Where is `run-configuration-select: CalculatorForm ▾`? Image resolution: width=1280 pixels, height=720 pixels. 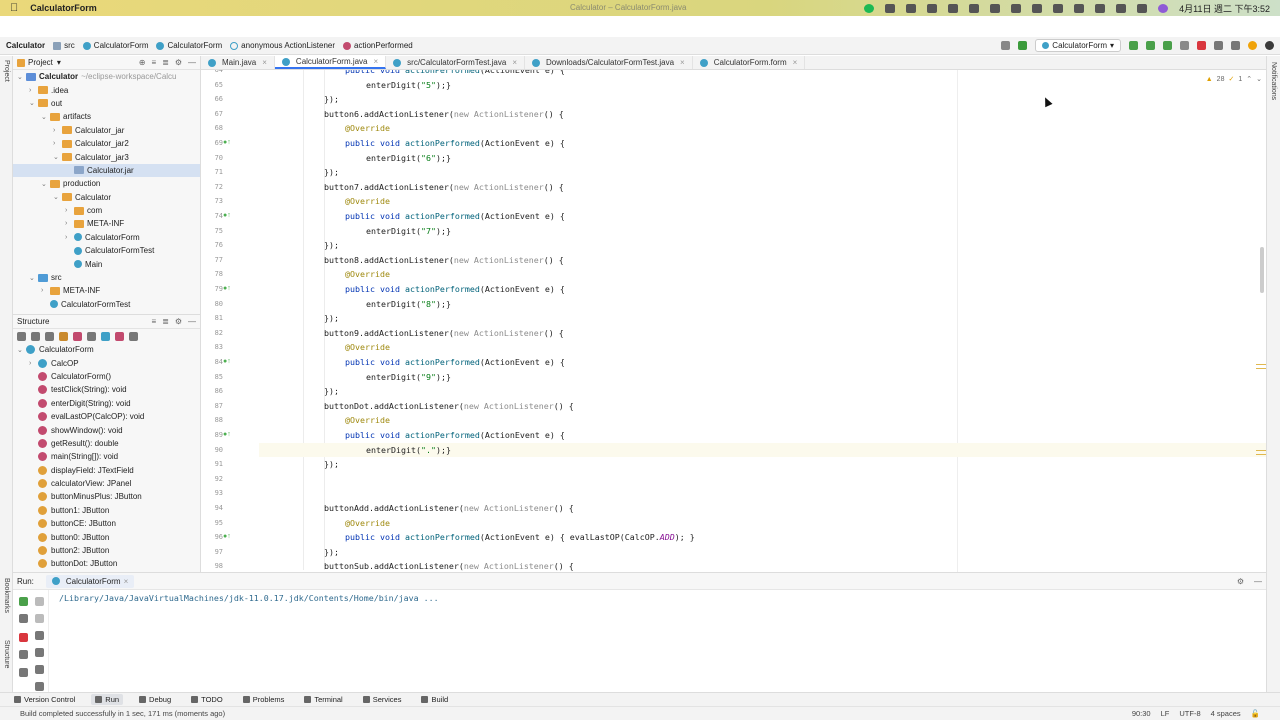
run-configuration-select: CalculatorForm ▾ is located at coordinates (1078, 45).